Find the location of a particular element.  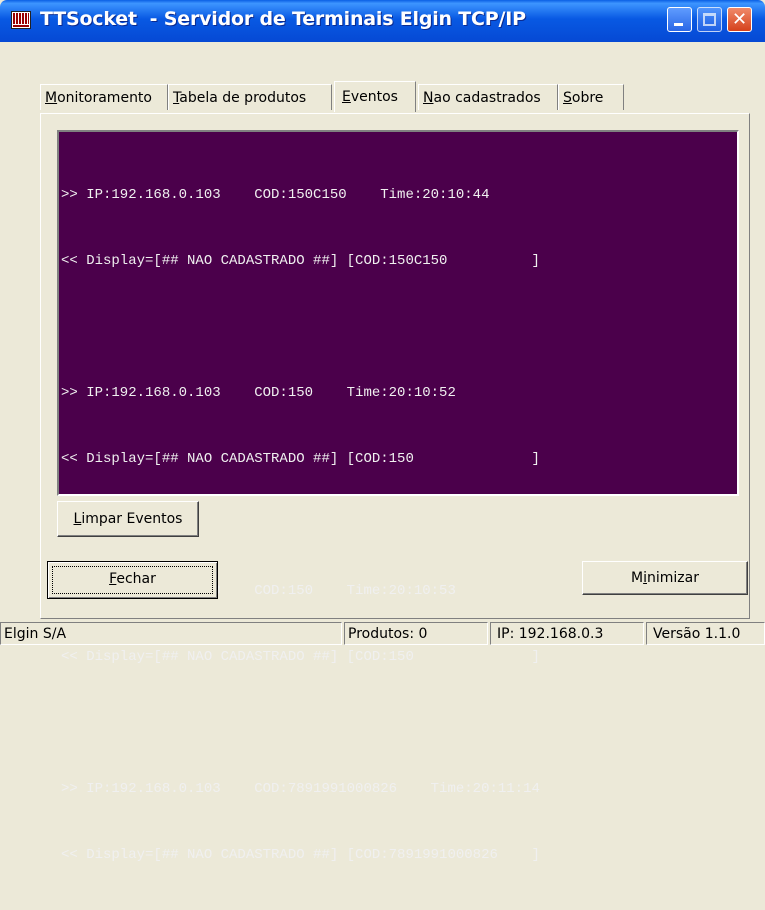

tab-label: ventos is located at coordinates (374, 97).